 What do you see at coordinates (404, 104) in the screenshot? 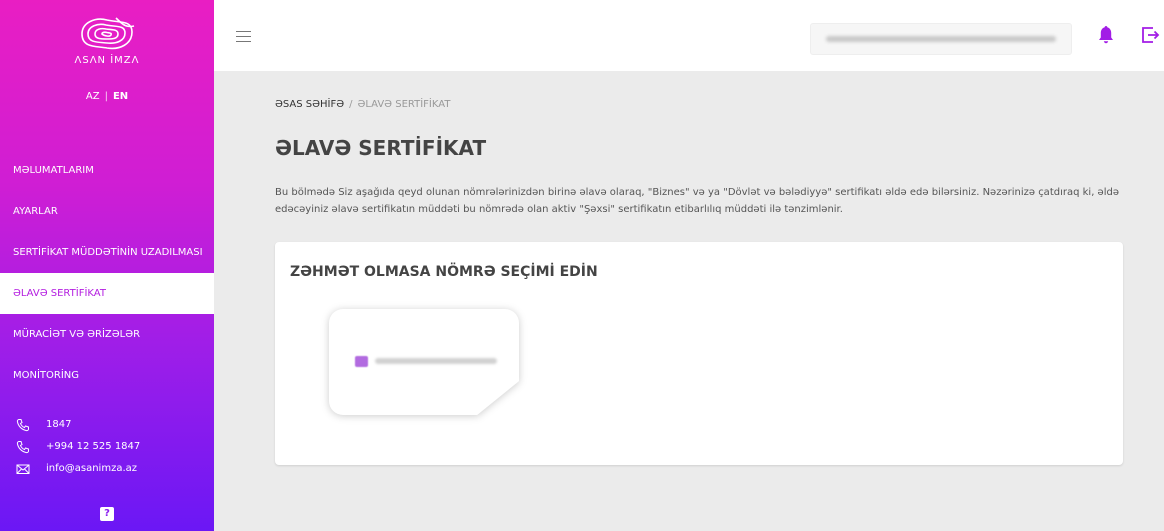
I see `breadcrumb-current: ƏLAVƏ SERTİFİKAT` at bounding box center [404, 104].